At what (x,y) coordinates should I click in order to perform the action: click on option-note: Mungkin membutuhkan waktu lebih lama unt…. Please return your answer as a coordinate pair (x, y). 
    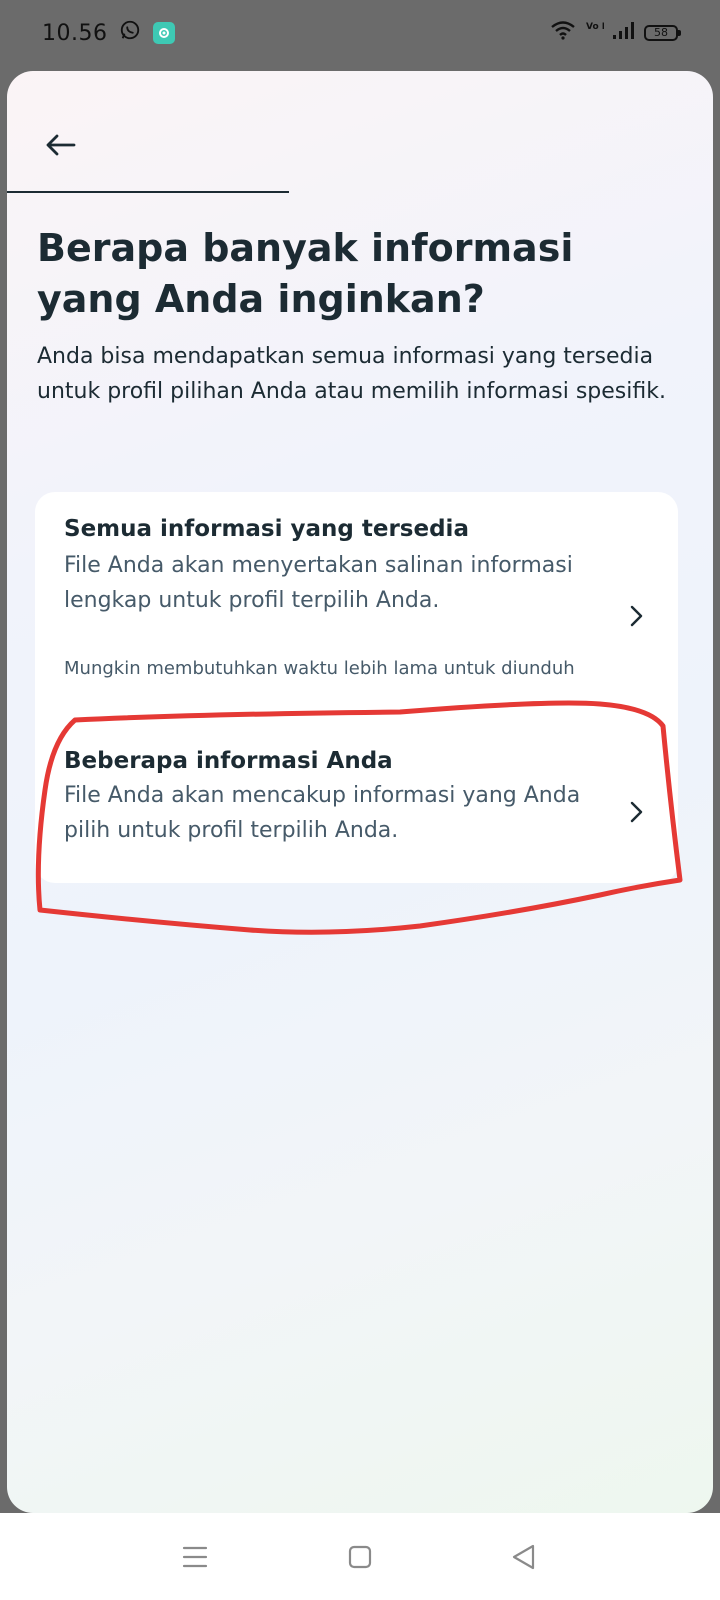
    Looking at the image, I should click on (319, 668).